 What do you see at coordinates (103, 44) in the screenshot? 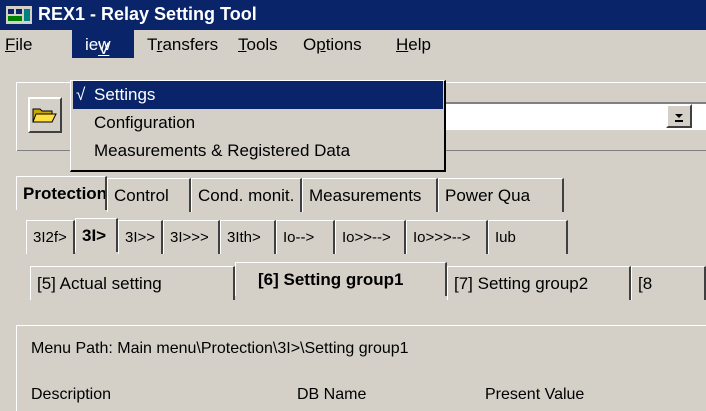
I see `menu-view: View` at bounding box center [103, 44].